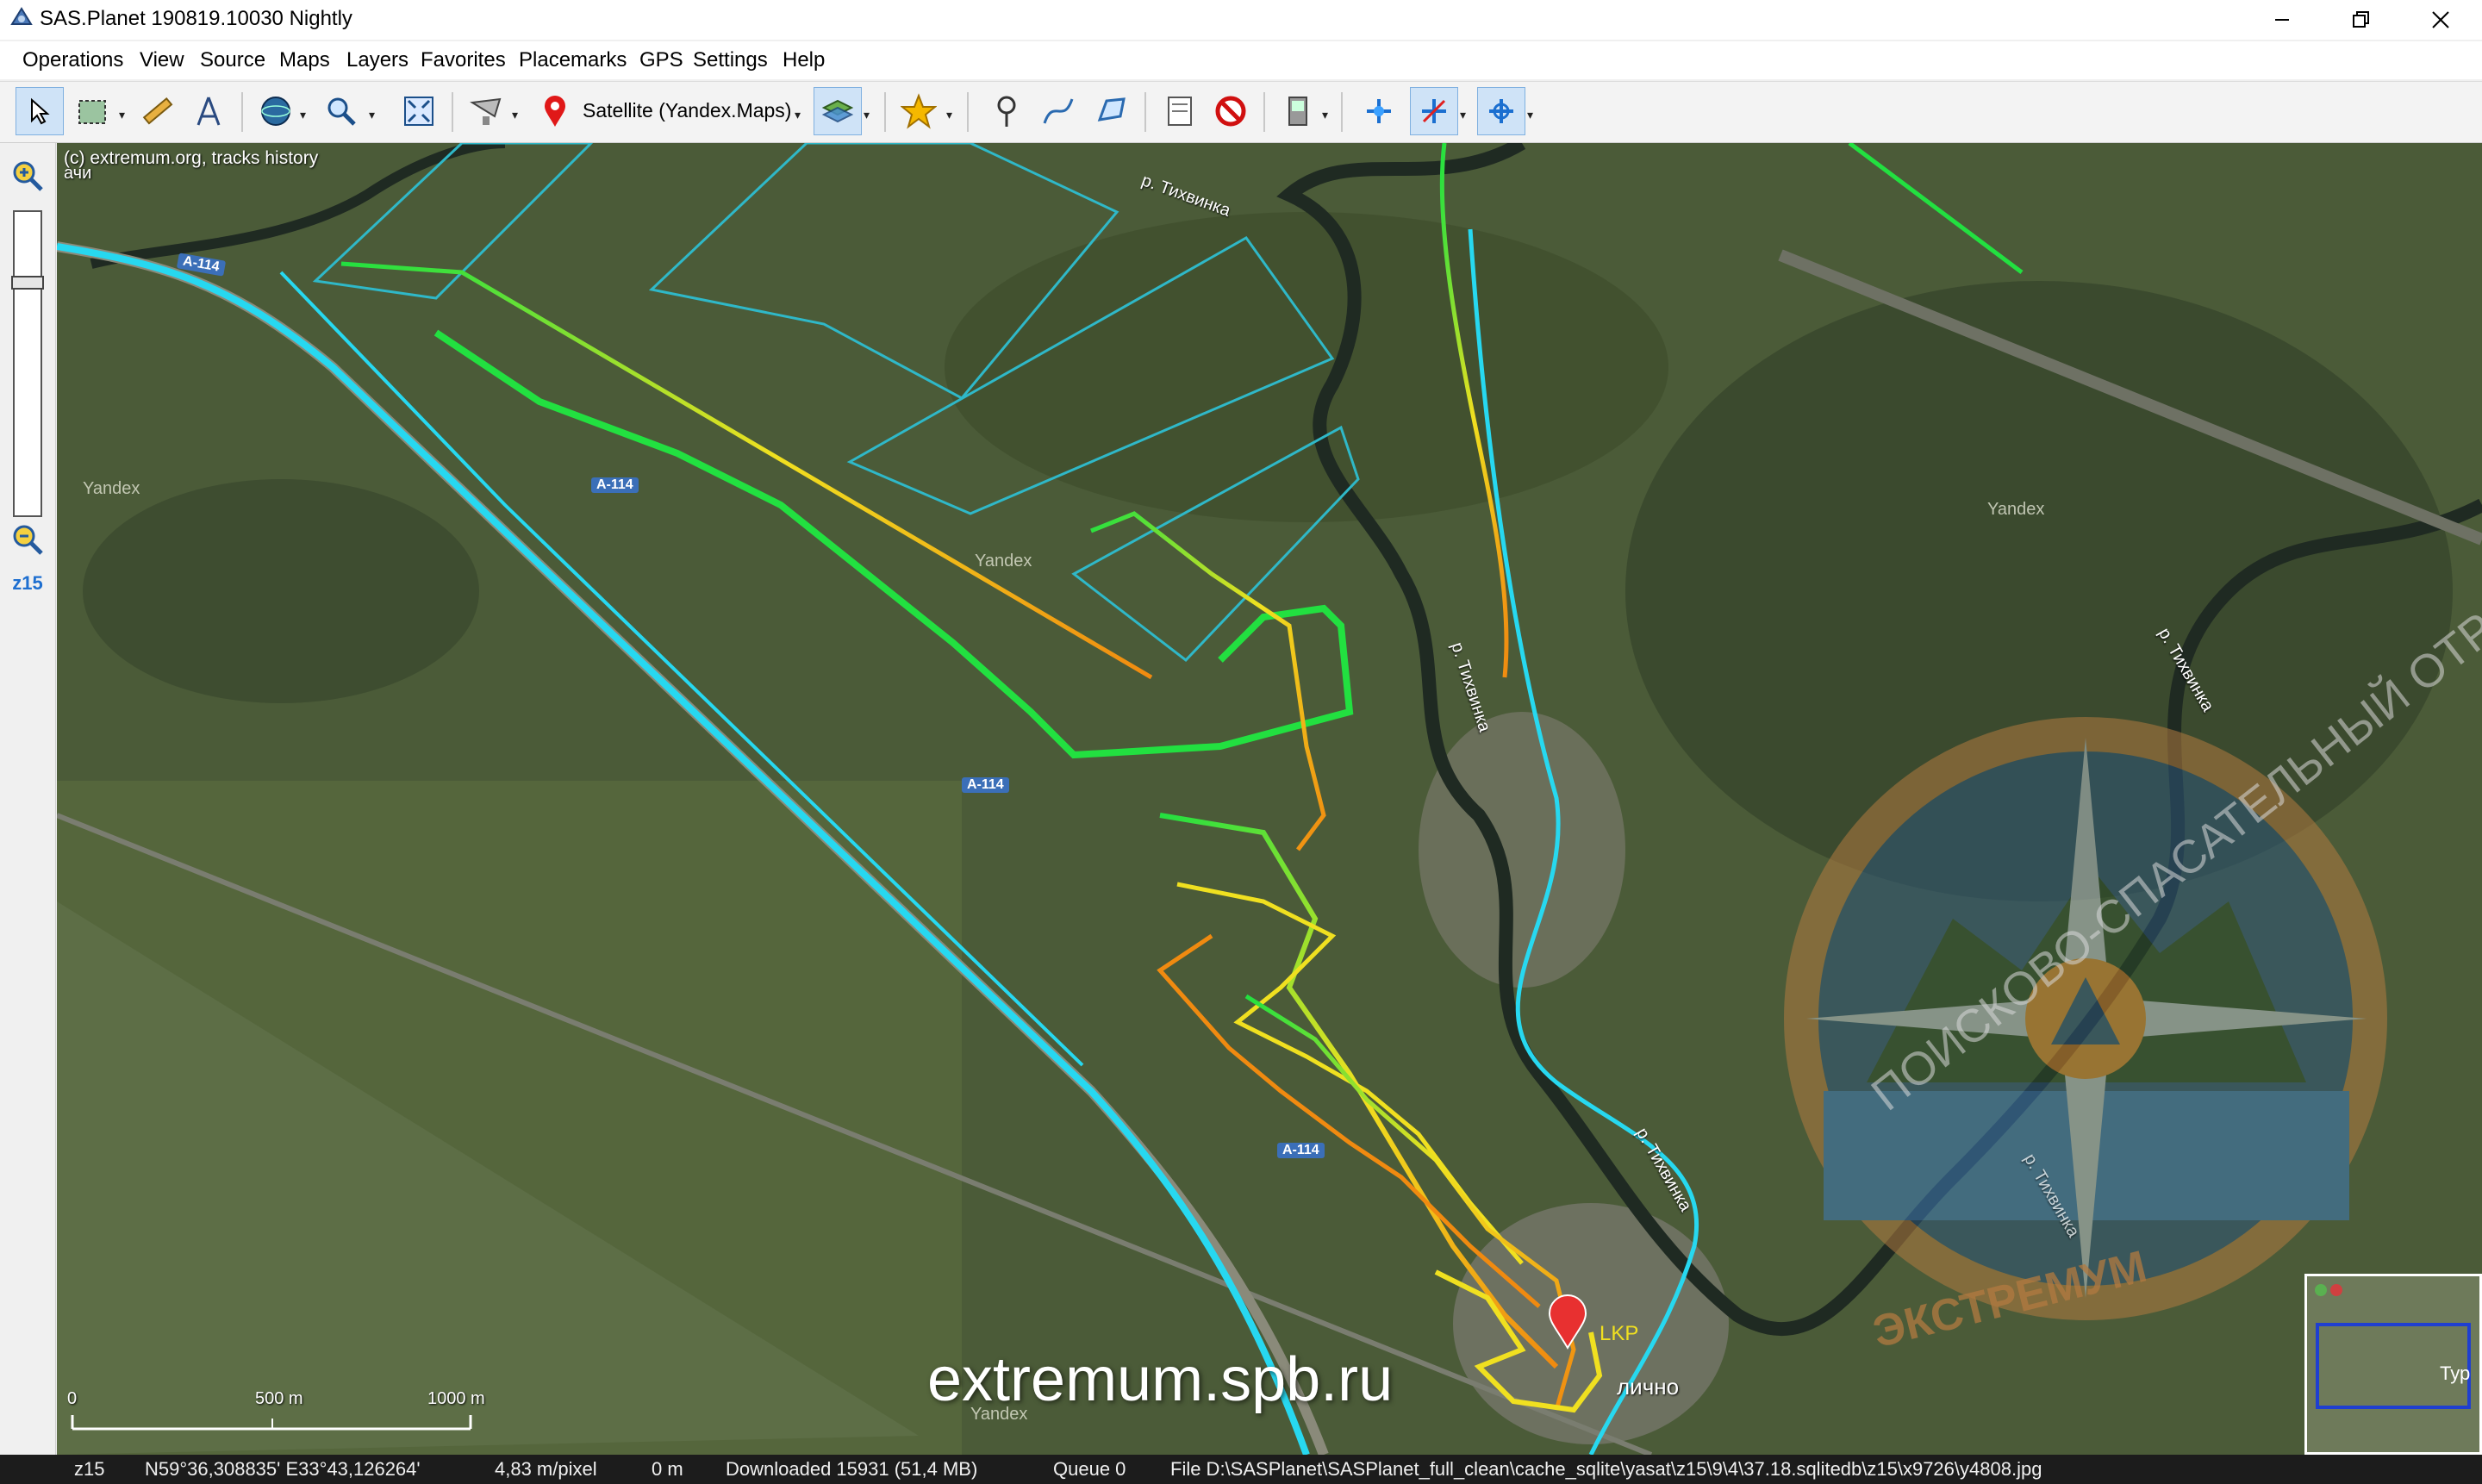 The width and height of the screenshot is (2482, 1484). I want to click on close-button, so click(2440, 20).